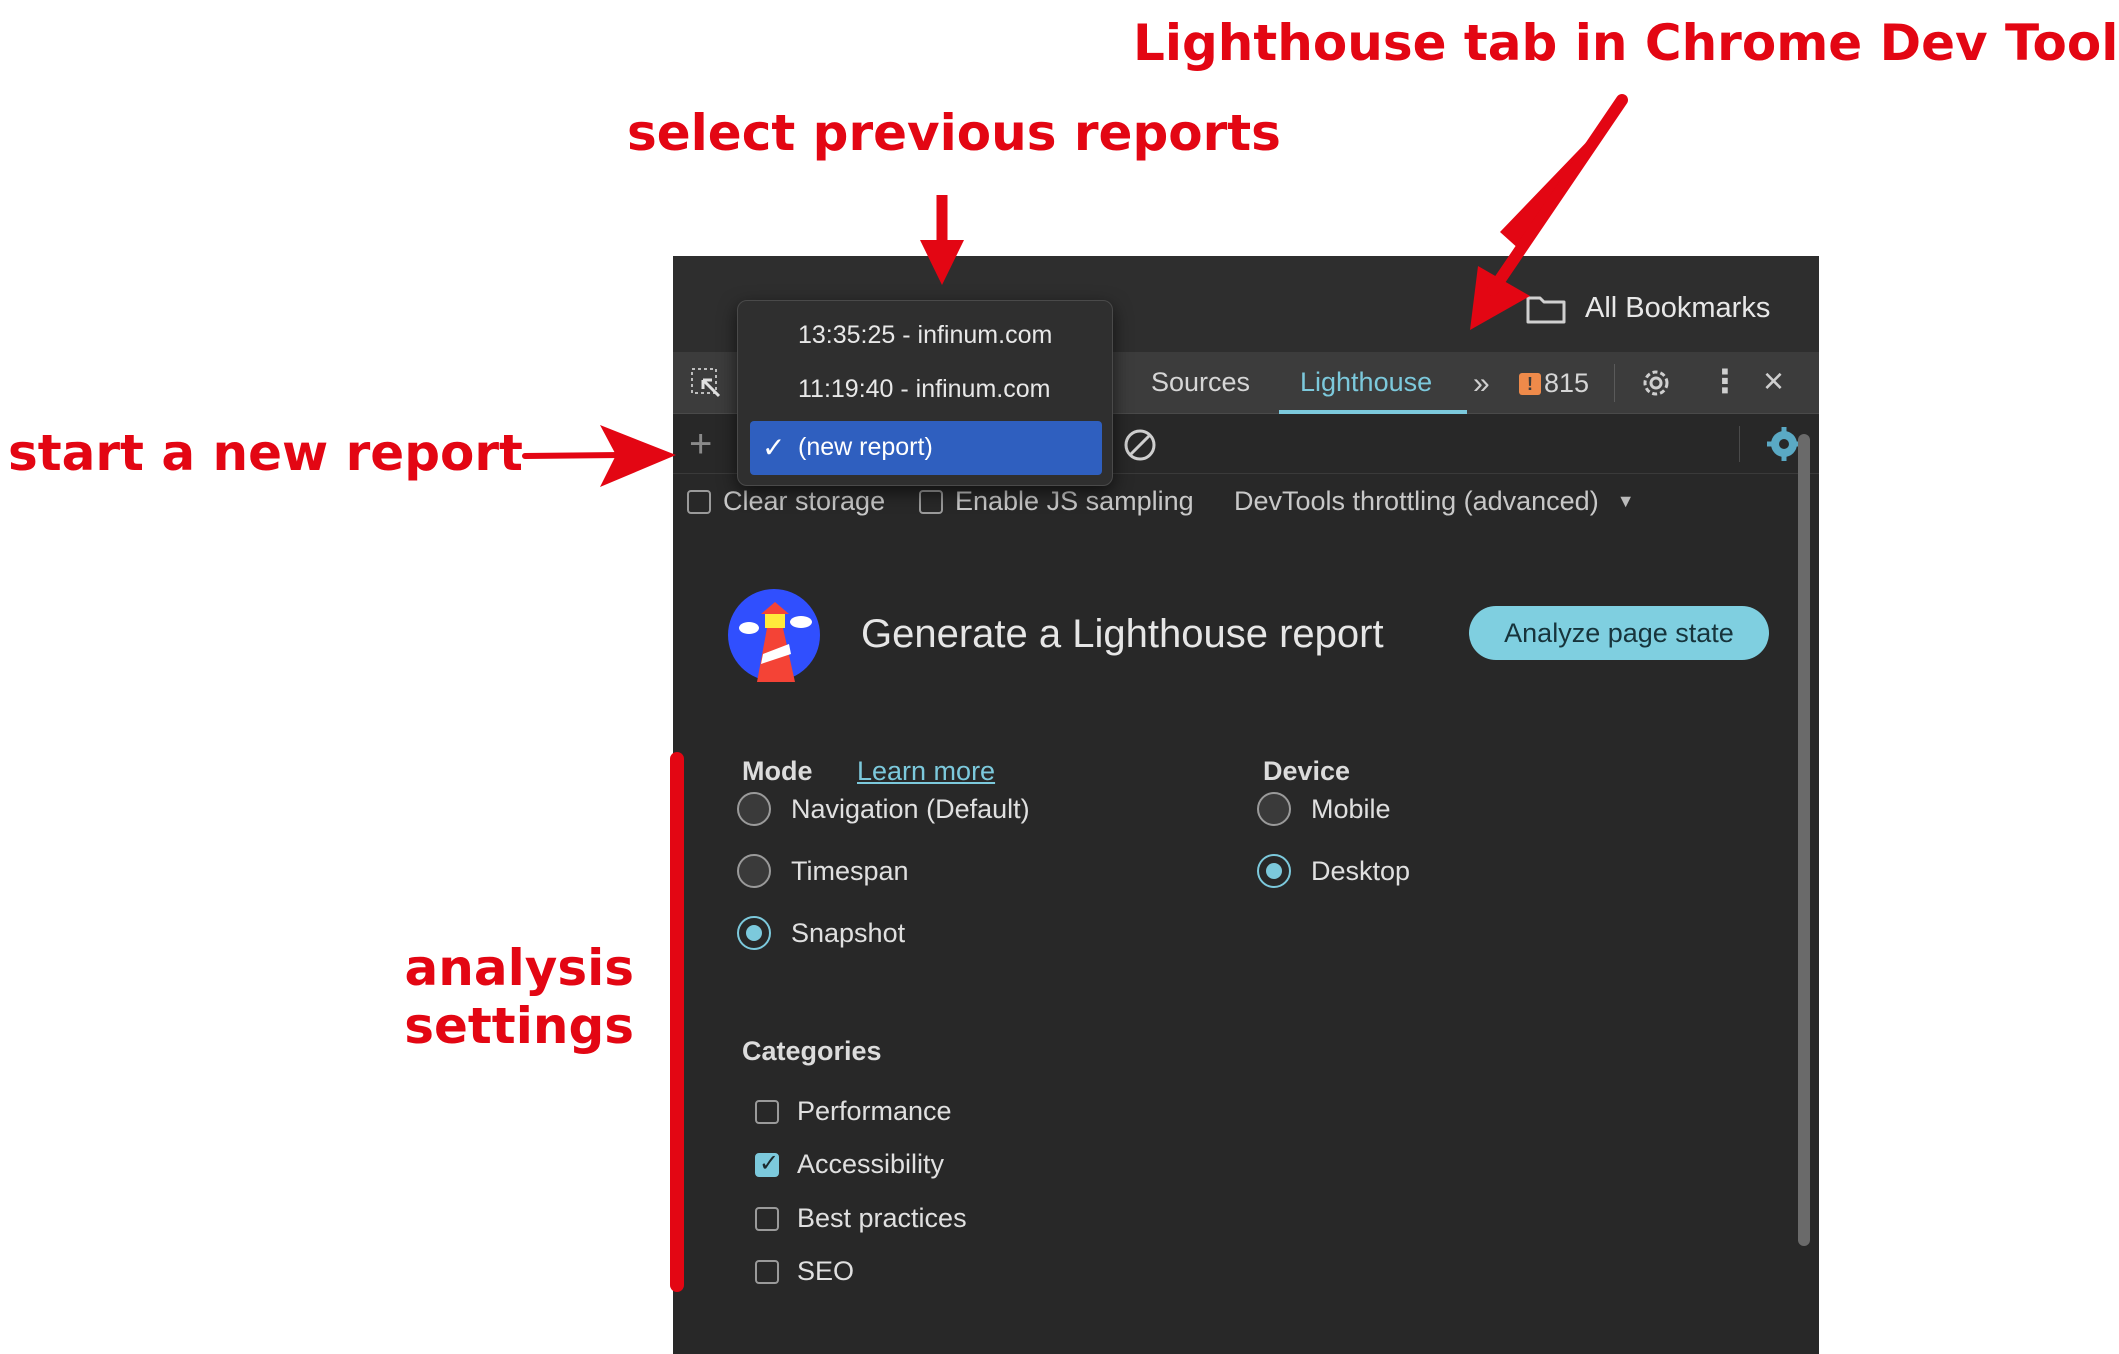 The width and height of the screenshot is (2119, 1354). What do you see at coordinates (1725, 381) in the screenshot?
I see `more-options-icon: ⋮` at bounding box center [1725, 381].